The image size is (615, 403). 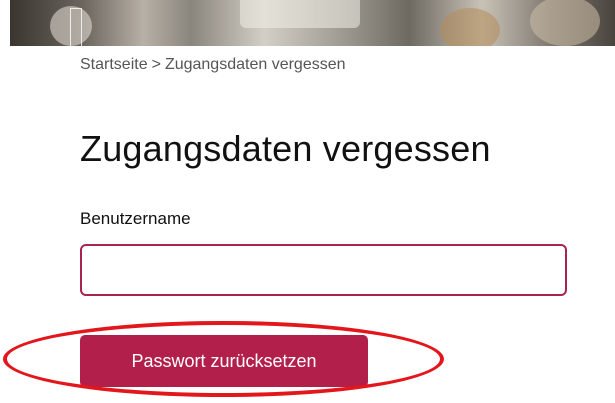 What do you see at coordinates (312, 23) in the screenshot?
I see `header-banner-image` at bounding box center [312, 23].